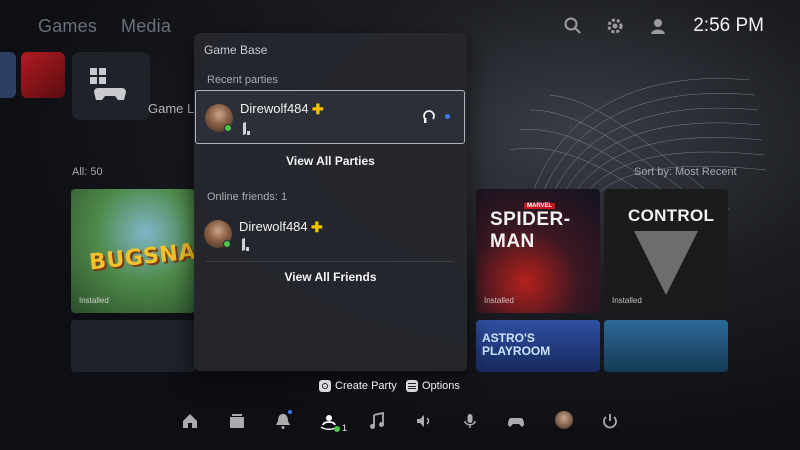 The height and width of the screenshot is (450, 800). Describe the element at coordinates (87, 172) in the screenshot. I see `all-count: All: 50` at that location.